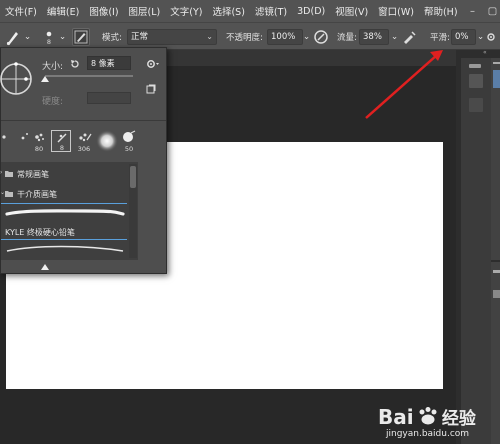 The width and height of the screenshot is (500, 444). I want to click on annotation-arrow, so click(404, 84).